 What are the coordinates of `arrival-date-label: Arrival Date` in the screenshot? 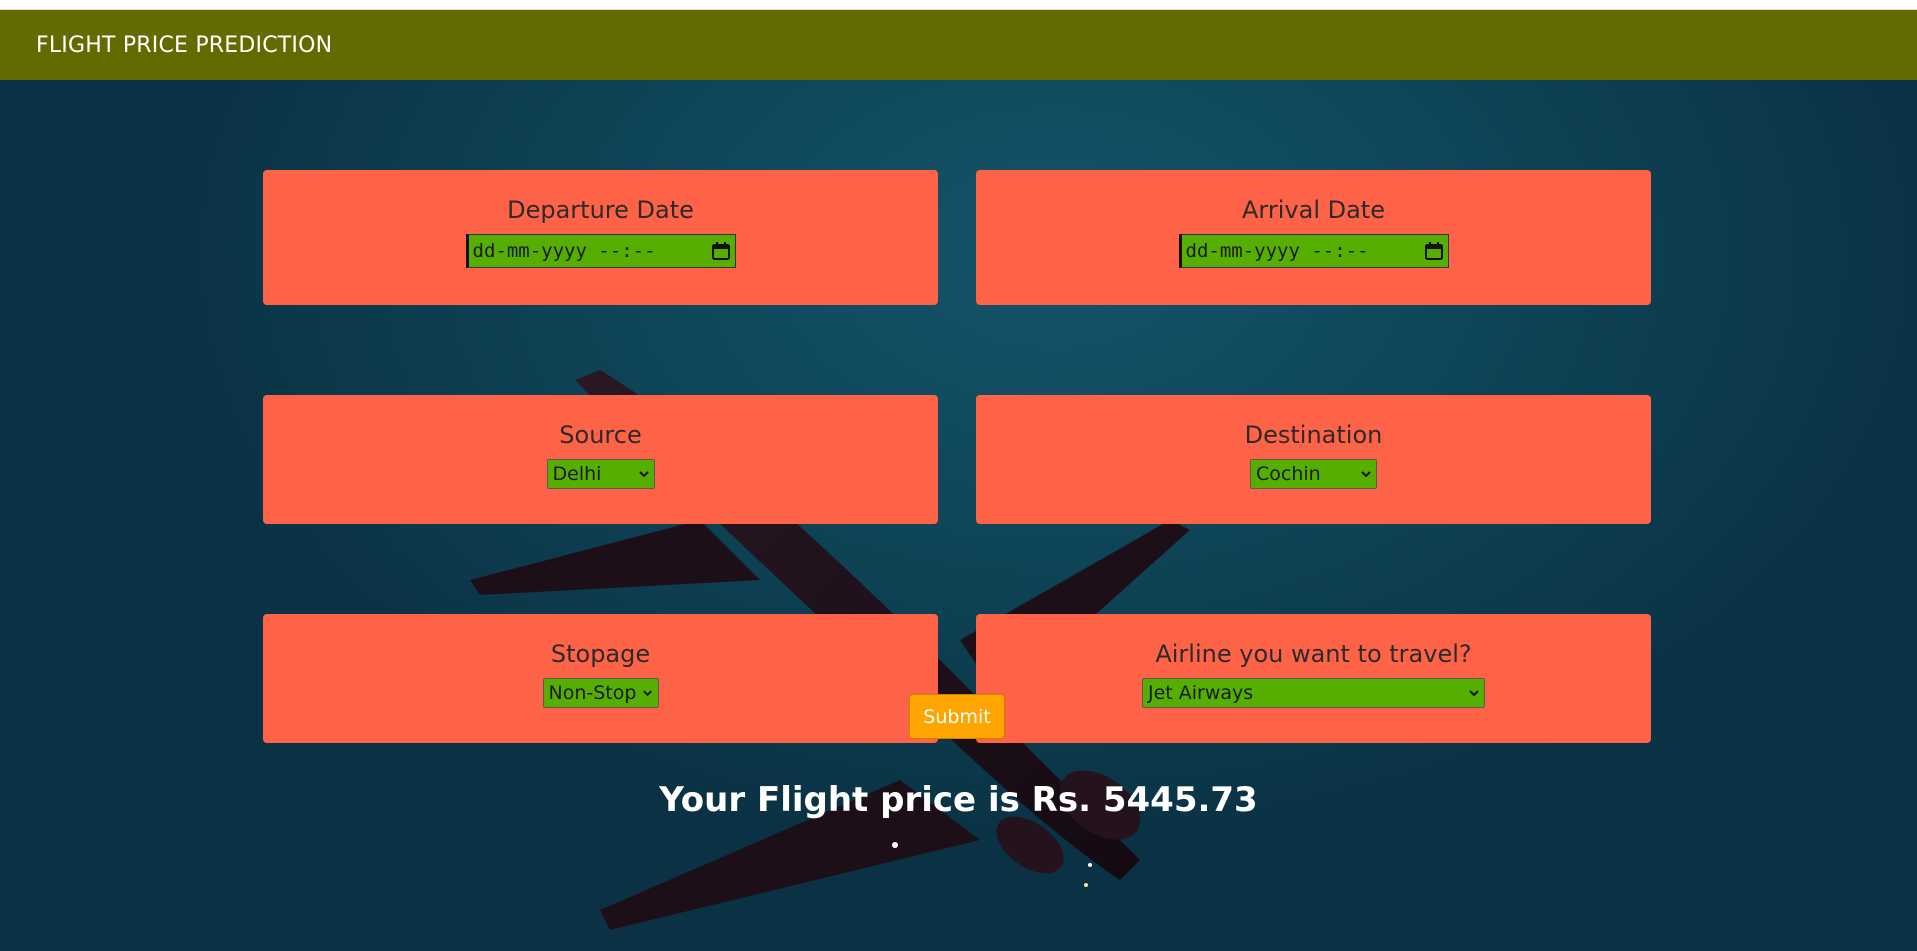 It's located at (1313, 210).